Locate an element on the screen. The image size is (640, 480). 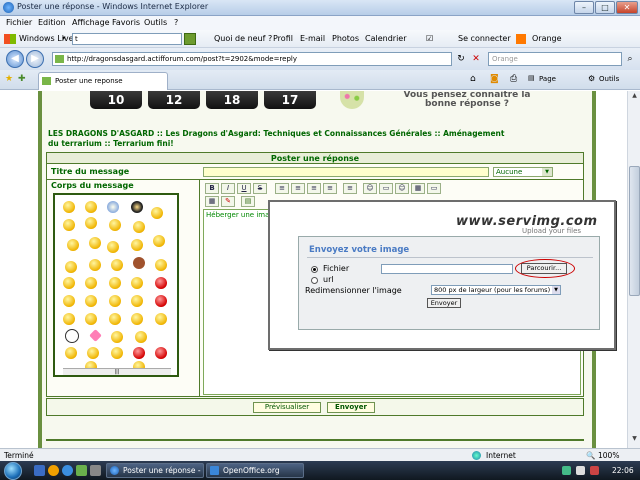
strike-button: S is located at coordinates (260, 188).